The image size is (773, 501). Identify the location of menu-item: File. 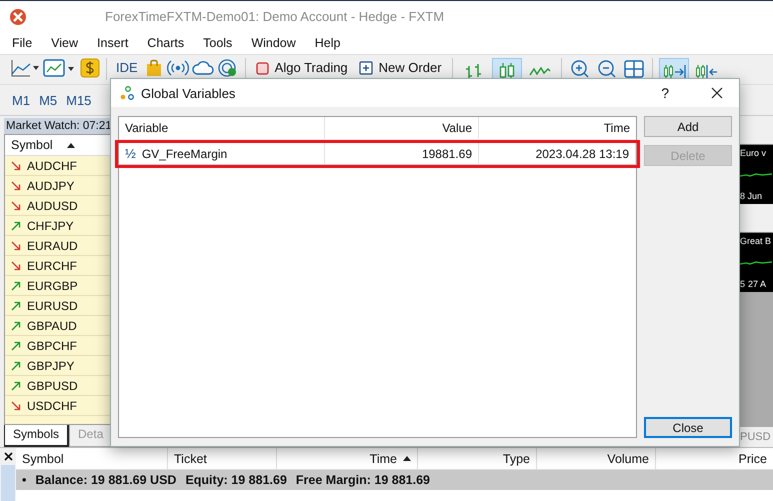
(22, 43).